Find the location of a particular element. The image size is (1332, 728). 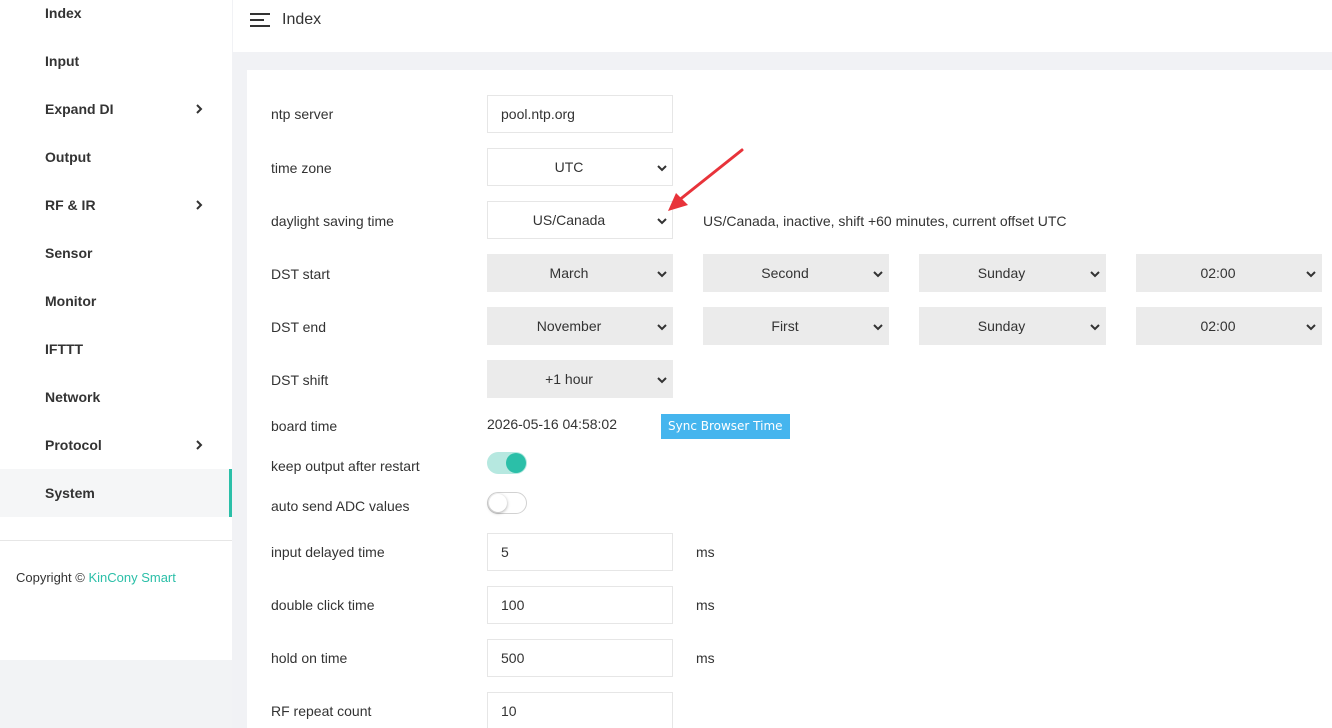

sidebar-item-label: Protocol is located at coordinates (73, 445).